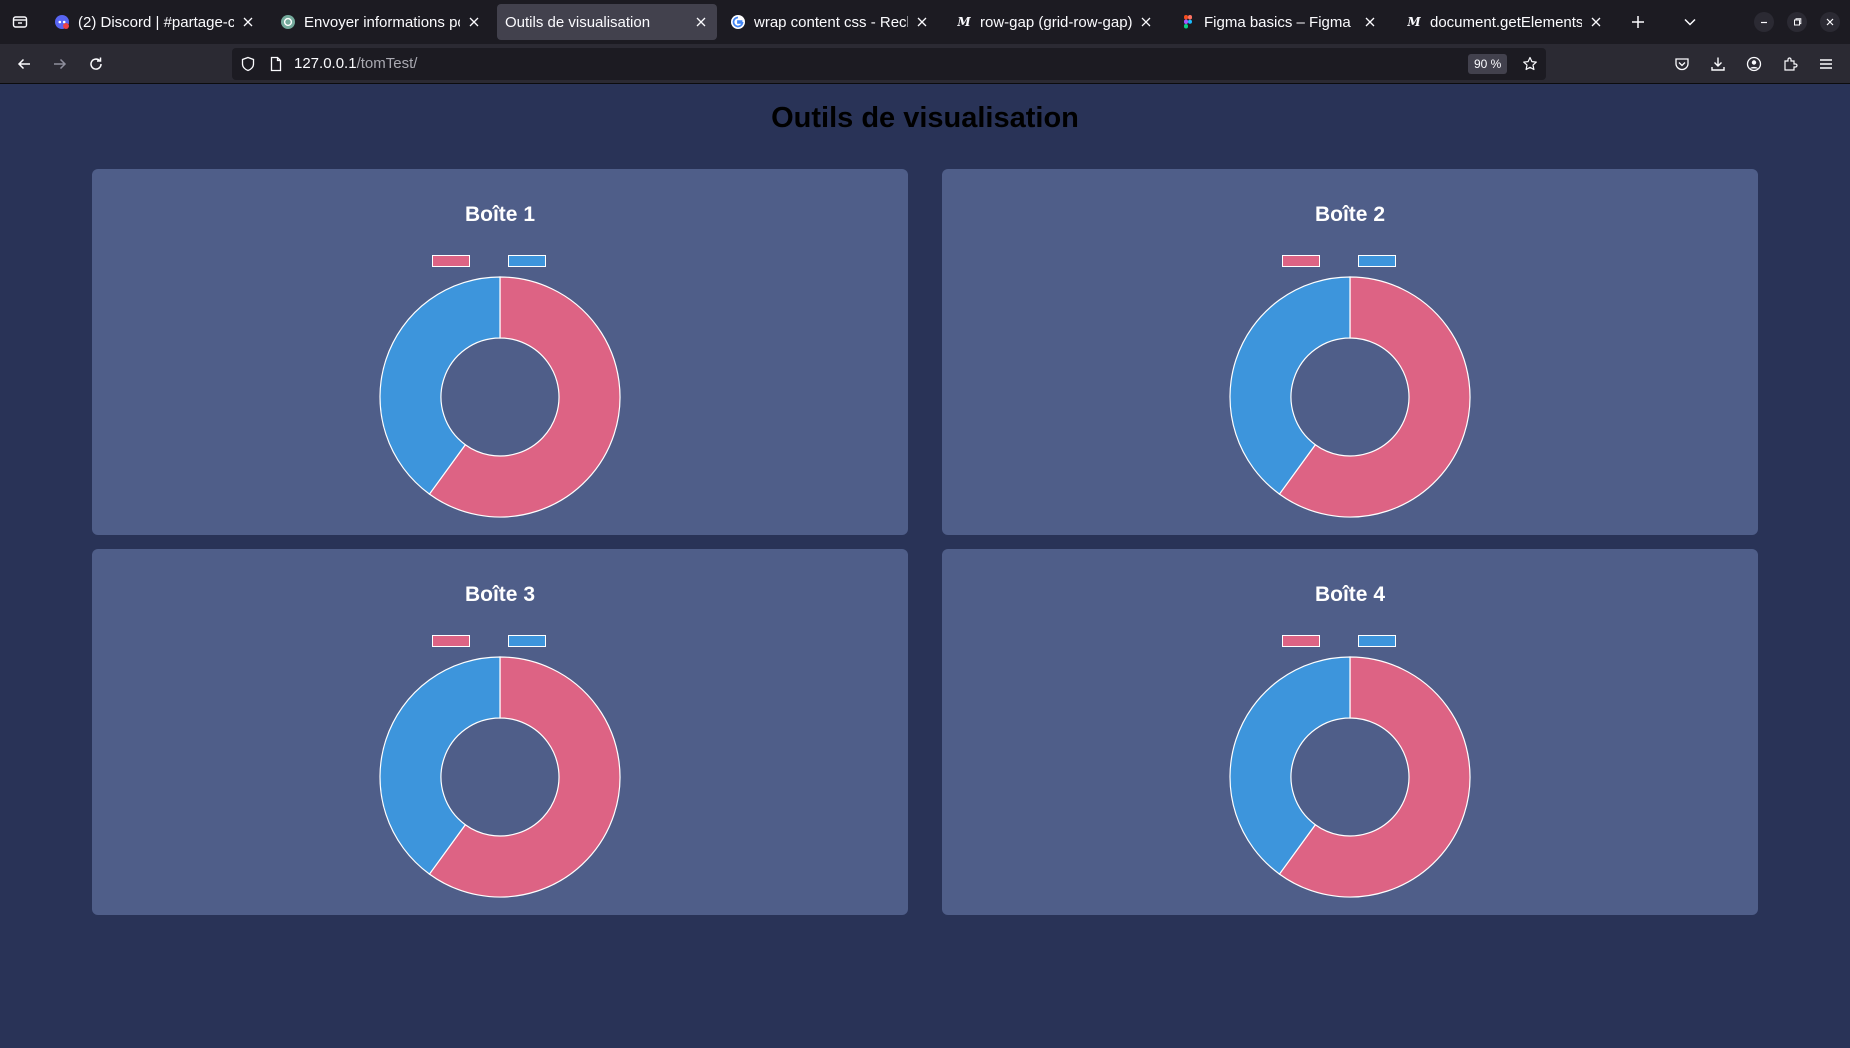  Describe the element at coordinates (62, 22) in the screenshot. I see `discord-icon` at that location.